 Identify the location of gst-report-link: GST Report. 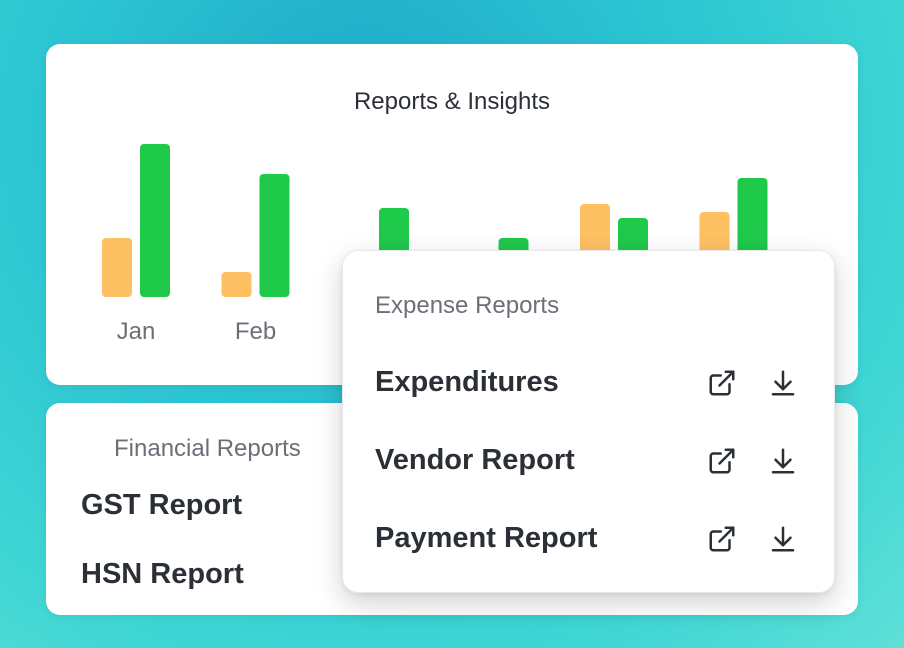
(161, 505).